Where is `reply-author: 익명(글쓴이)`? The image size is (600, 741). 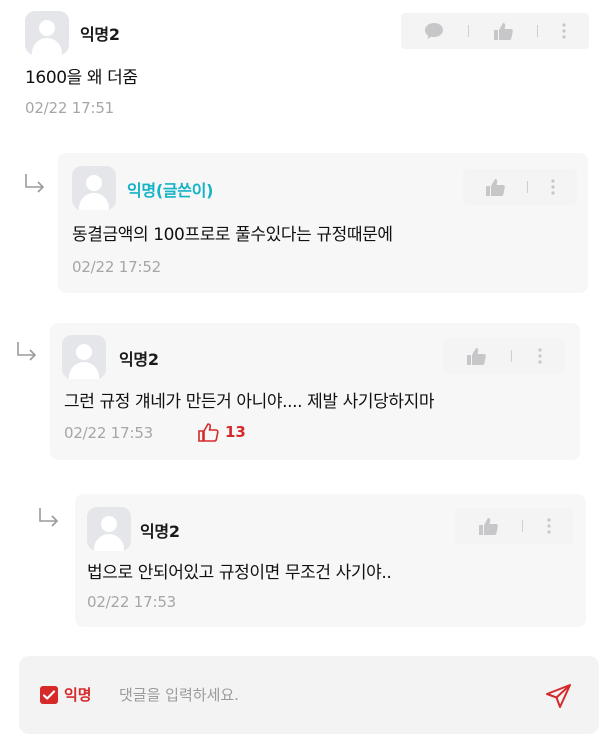
reply-author: 익명(글쓴이) is located at coordinates (170, 190).